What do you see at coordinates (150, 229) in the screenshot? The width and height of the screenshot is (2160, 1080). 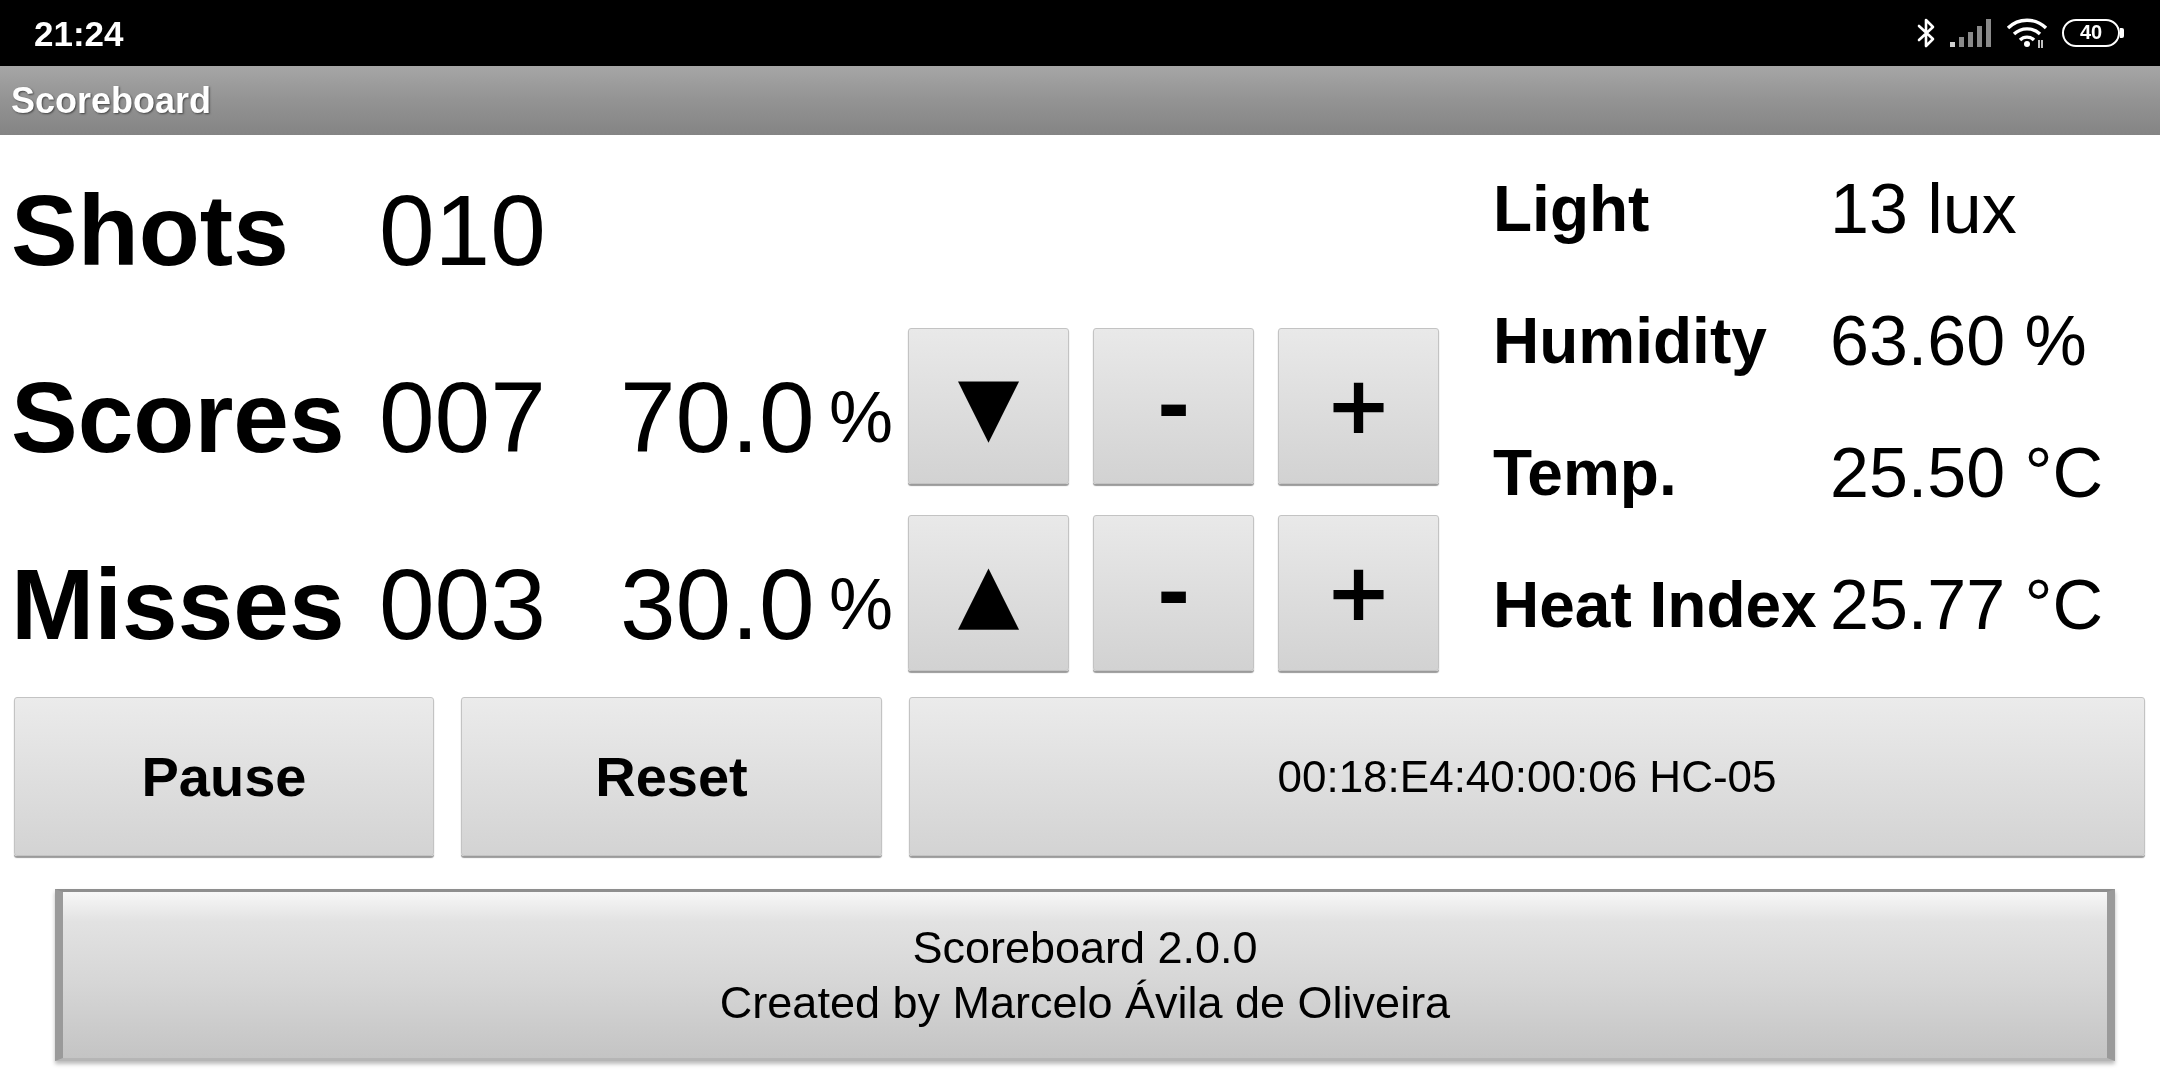 I see `counter-label: Shots` at bounding box center [150, 229].